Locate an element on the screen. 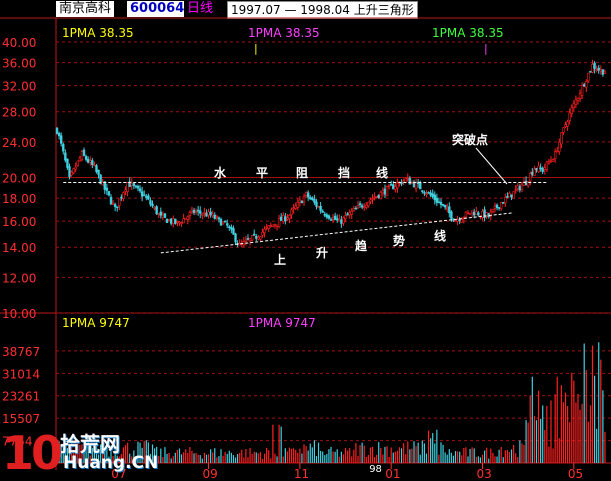 Image resolution: width=611 pixels, height=481 pixels. x-tick-label: 09 is located at coordinates (210, 474).